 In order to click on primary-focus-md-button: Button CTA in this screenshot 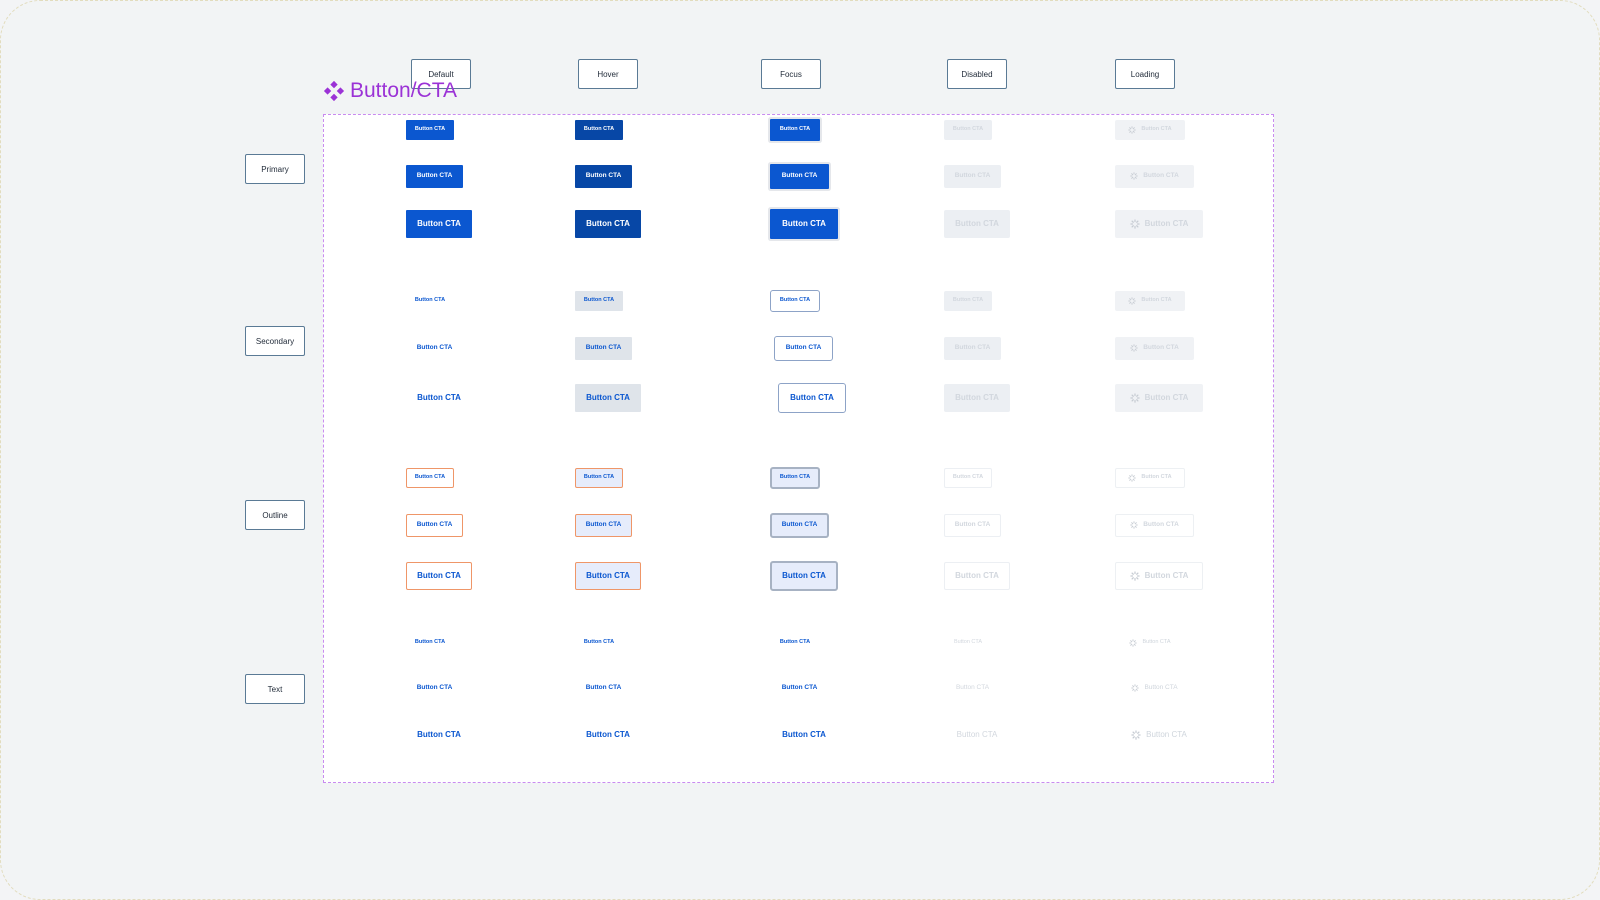, I will do `click(799, 176)`.